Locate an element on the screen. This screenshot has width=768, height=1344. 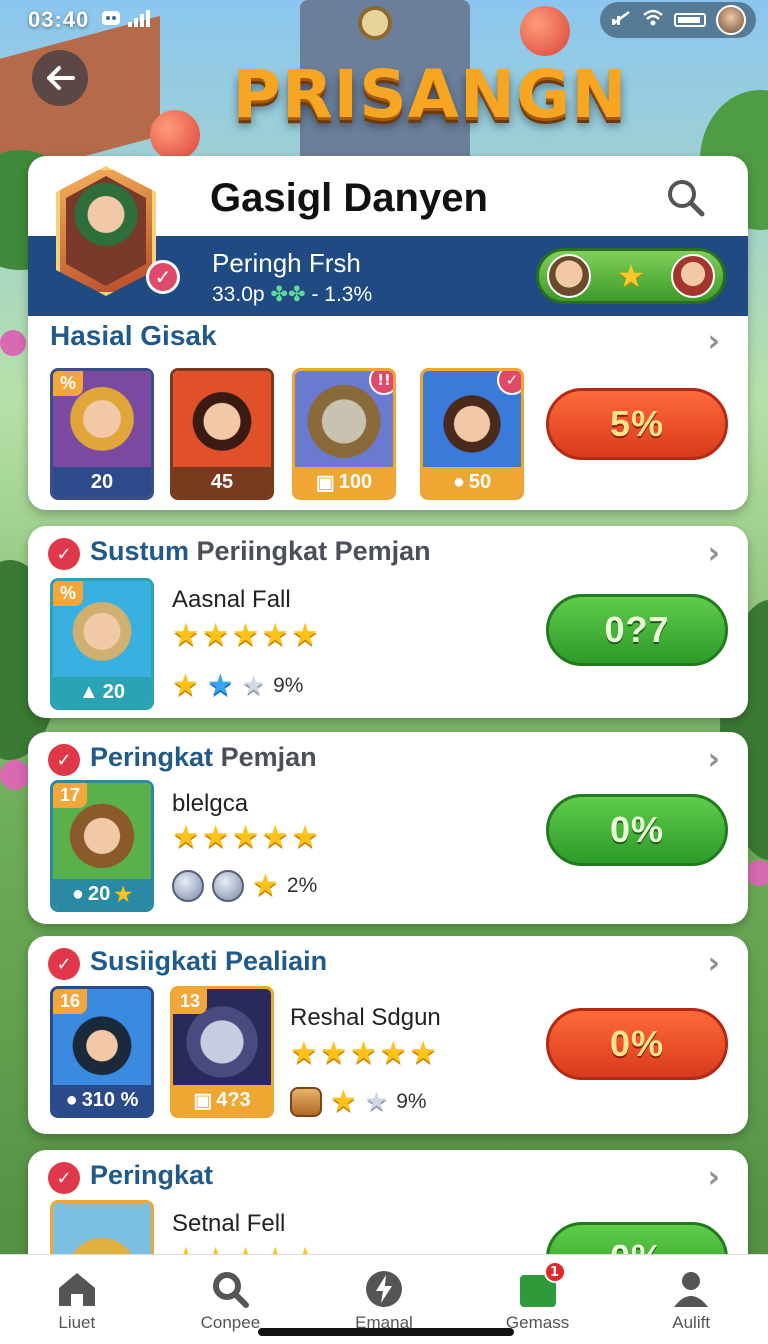
sub-value: 2% is located at coordinates (302, 885).